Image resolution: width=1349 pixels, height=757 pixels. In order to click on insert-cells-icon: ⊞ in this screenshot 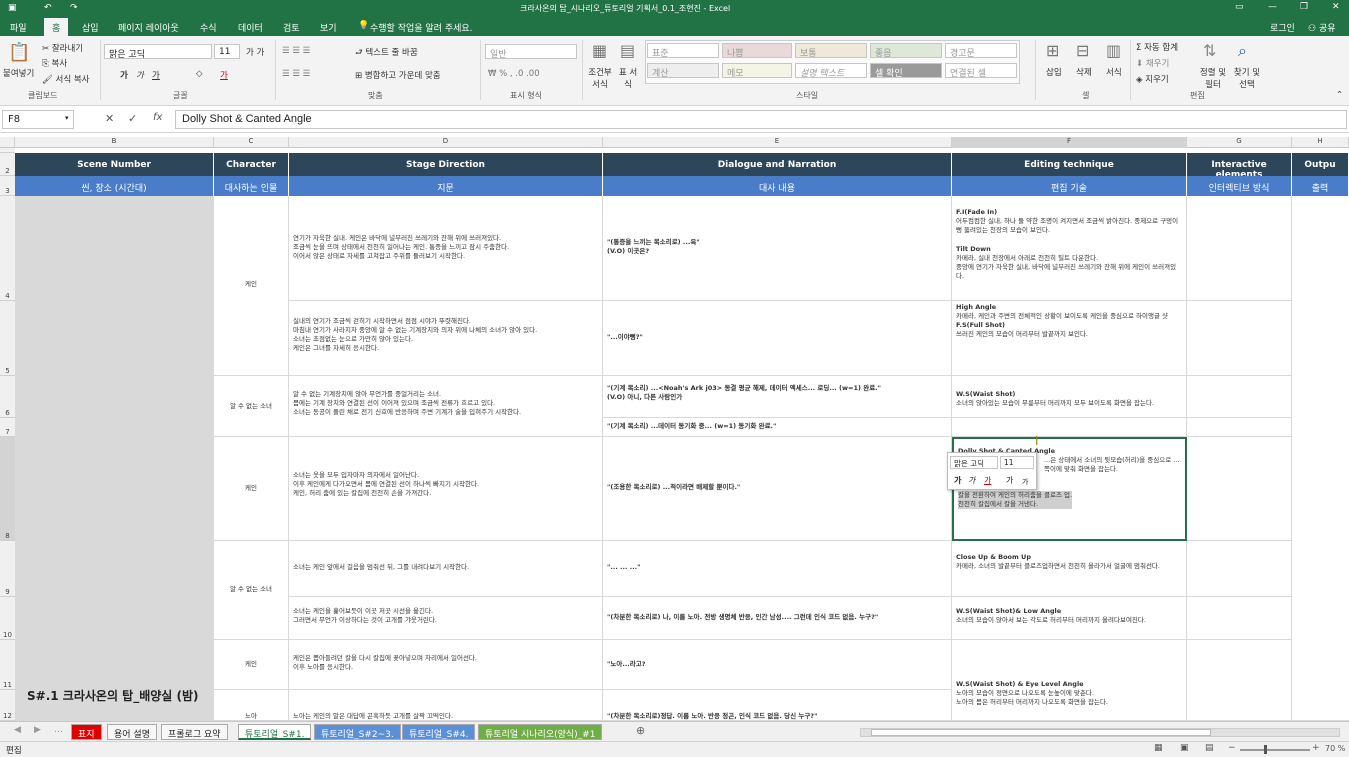, I will do `click(1052, 50)`.